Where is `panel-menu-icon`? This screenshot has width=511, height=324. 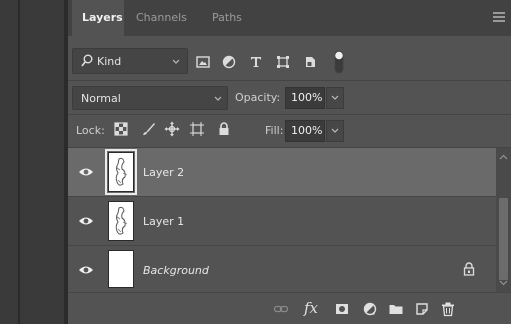
panel-menu-icon is located at coordinates (499, 17).